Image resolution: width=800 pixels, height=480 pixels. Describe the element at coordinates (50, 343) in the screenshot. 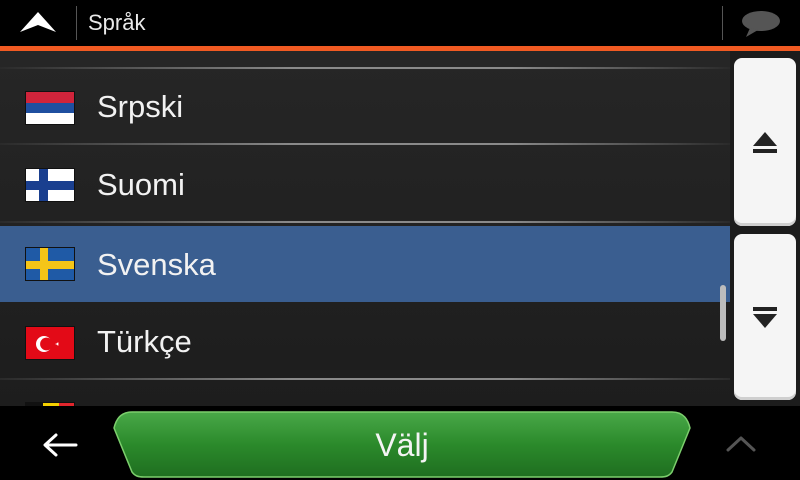

I see `turkey-flag-icon` at that location.